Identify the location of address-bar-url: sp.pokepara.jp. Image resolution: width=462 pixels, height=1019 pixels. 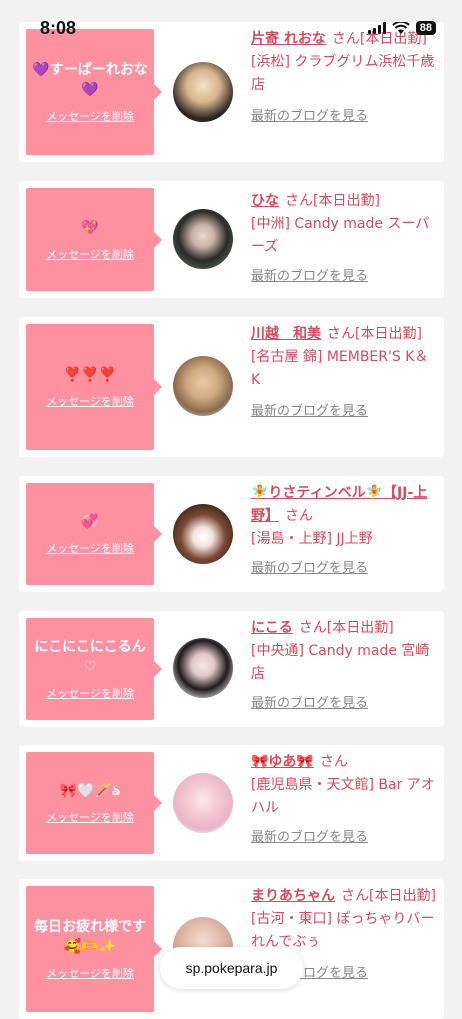
(231, 968).